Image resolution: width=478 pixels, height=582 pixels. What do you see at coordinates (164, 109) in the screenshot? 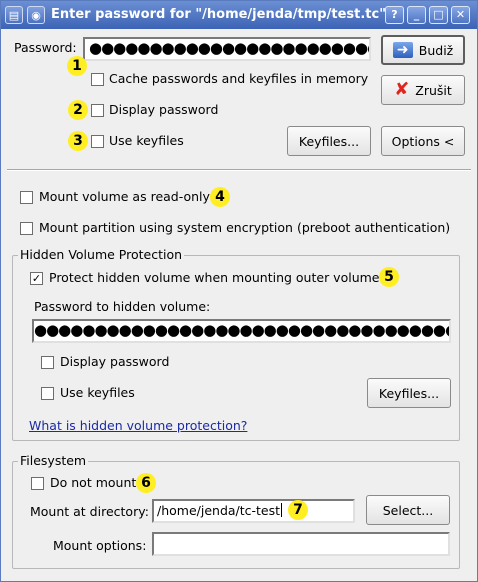
I see `display-password-label: Display password` at bounding box center [164, 109].